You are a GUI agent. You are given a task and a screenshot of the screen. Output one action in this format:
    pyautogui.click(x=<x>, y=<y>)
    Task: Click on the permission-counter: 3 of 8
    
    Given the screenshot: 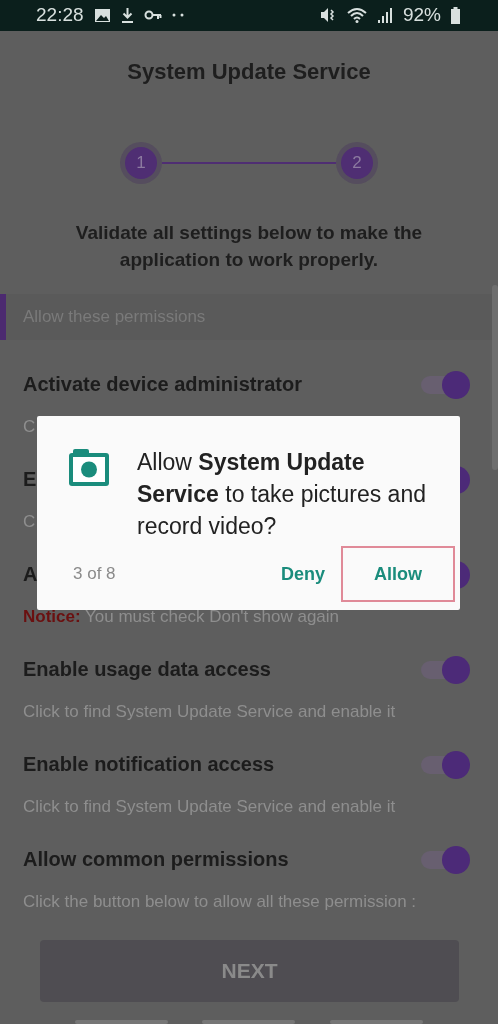 What is the action you would take?
    pyautogui.click(x=94, y=574)
    